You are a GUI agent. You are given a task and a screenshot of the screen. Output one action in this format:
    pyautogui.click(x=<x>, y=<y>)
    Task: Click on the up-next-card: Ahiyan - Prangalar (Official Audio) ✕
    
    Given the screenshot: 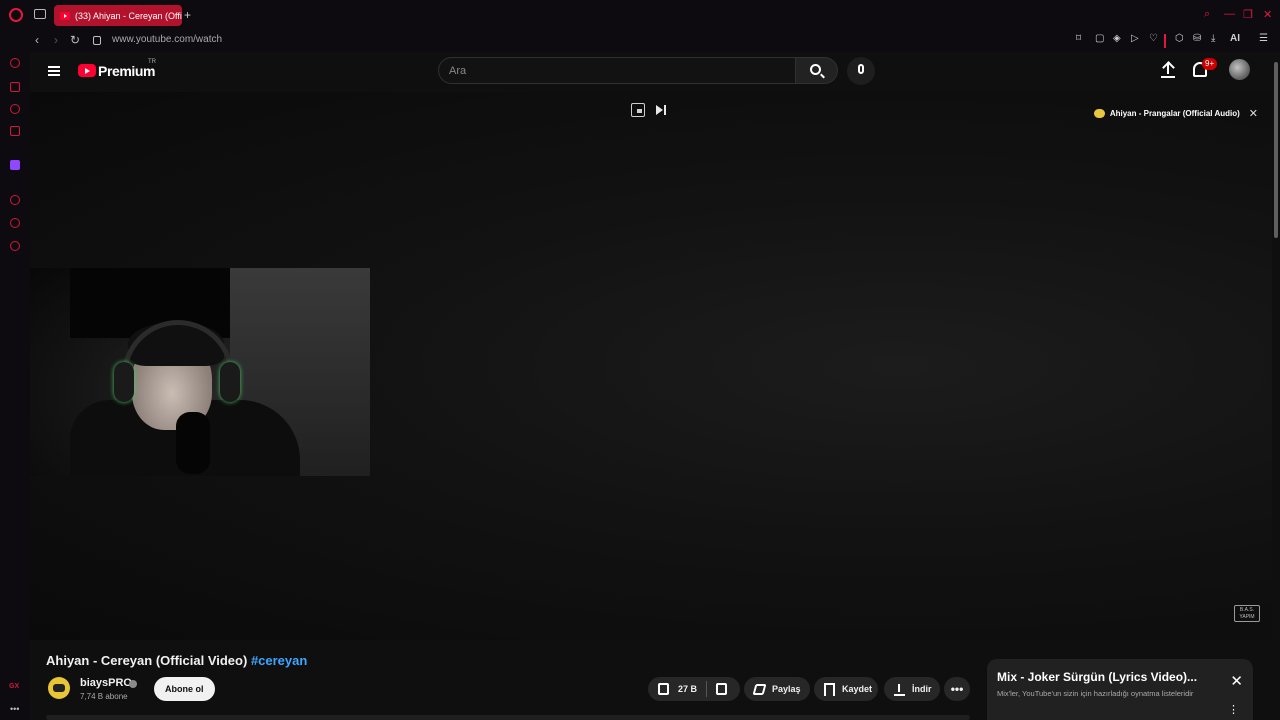 What is the action you would take?
    pyautogui.click(x=1175, y=113)
    